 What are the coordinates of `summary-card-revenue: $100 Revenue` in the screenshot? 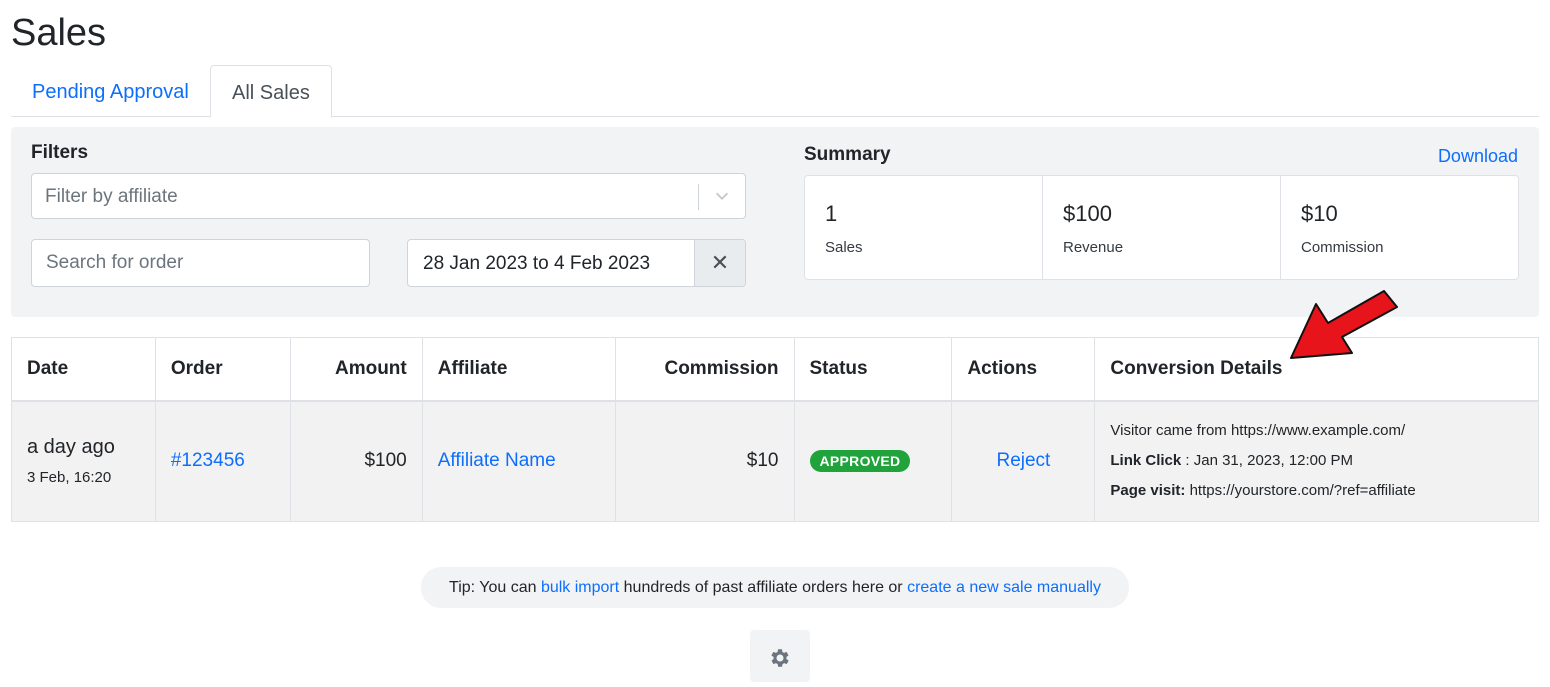 It's located at (1162, 227).